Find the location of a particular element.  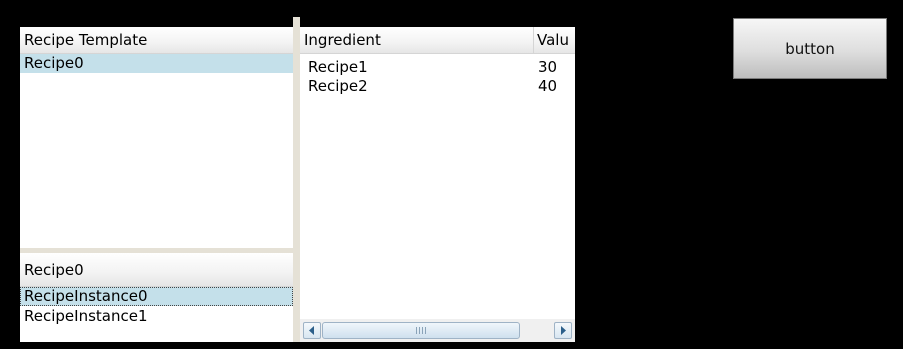

recipe-instance-header: Recipe0 is located at coordinates (156, 270).